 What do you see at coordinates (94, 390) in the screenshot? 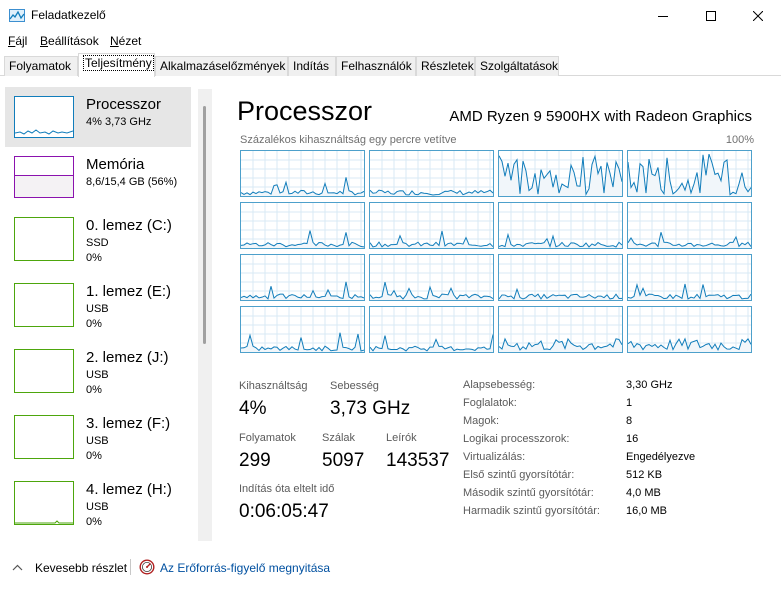
I see `sidebar-disk2-sub2: 0%` at bounding box center [94, 390].